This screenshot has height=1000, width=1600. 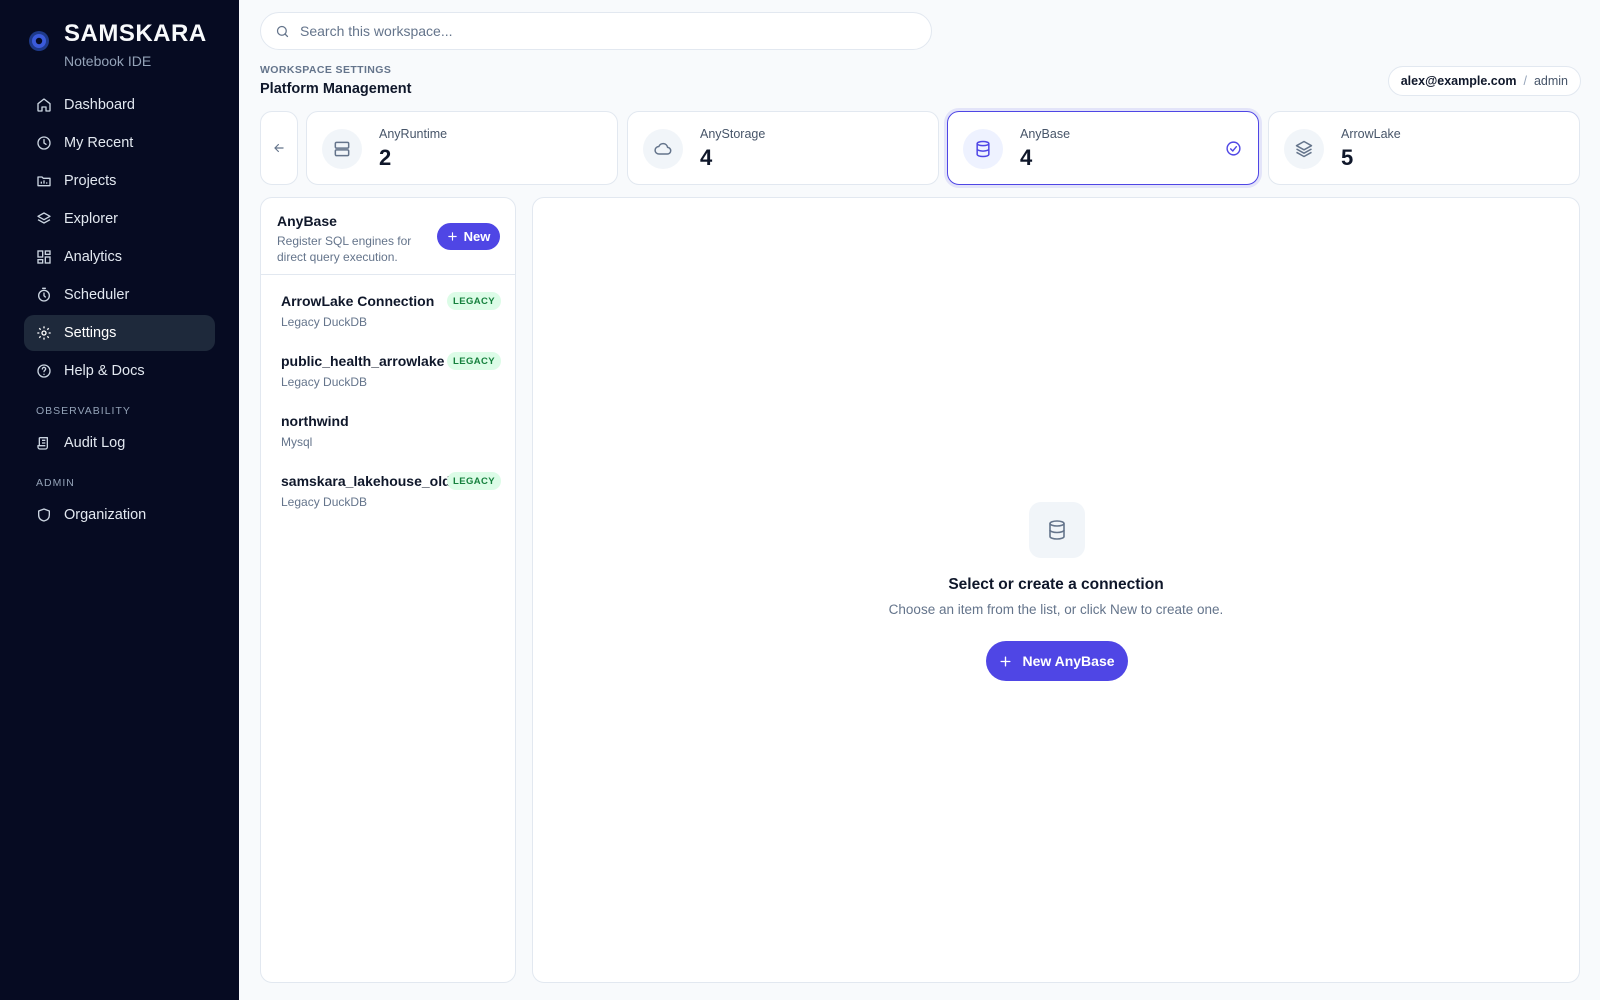 I want to click on gear-icon, so click(x=44, y=333).